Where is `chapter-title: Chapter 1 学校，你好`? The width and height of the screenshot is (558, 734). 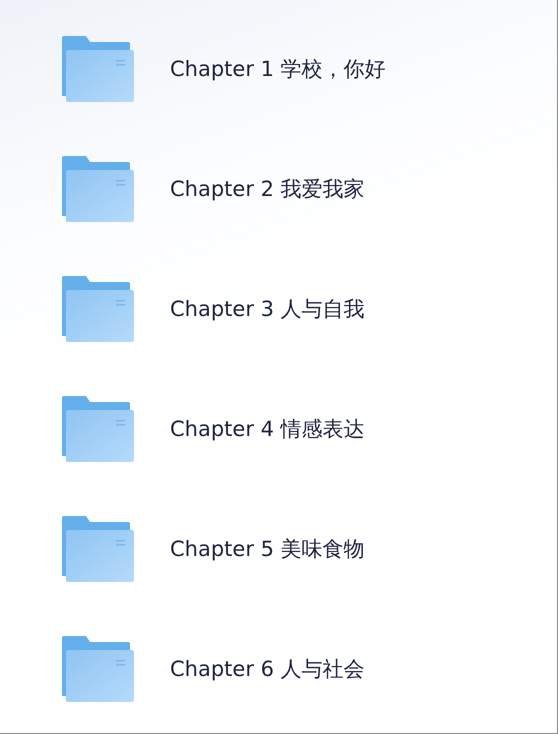
chapter-title: Chapter 1 学校，你好 is located at coordinates (278, 69).